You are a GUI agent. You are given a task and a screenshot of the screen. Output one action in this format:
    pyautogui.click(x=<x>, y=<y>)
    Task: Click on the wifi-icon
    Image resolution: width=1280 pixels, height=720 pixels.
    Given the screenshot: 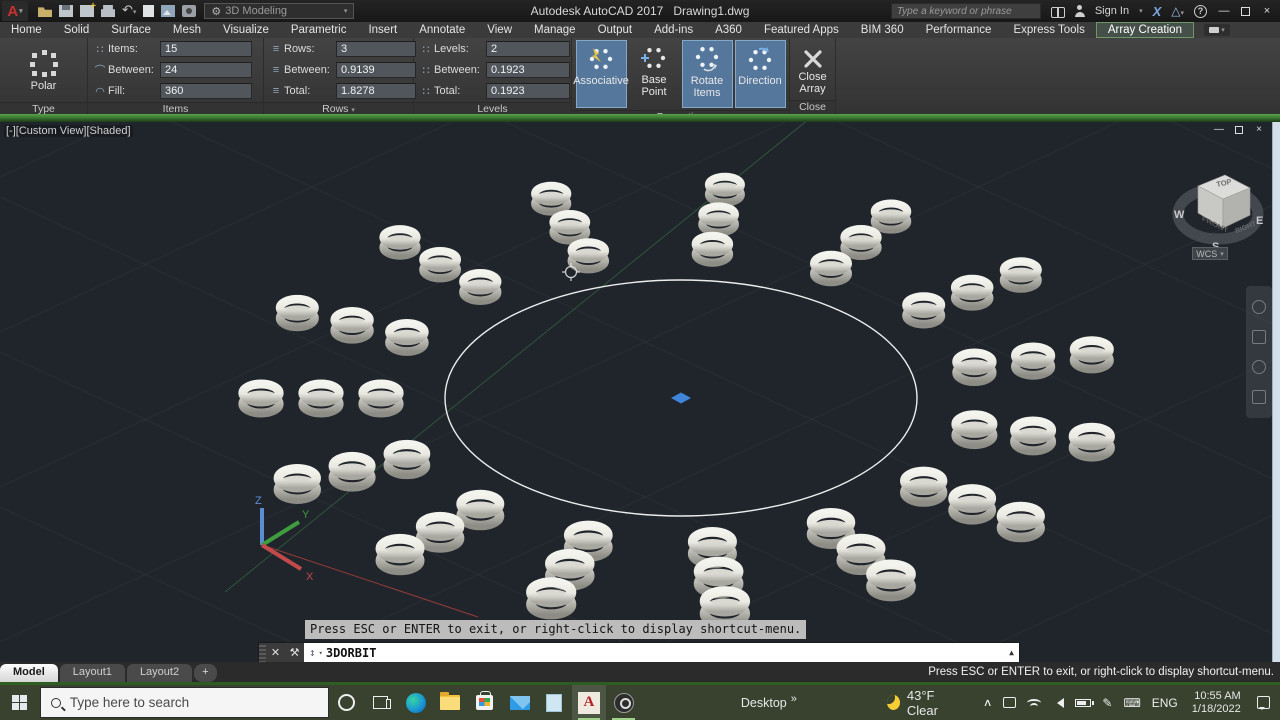 What is the action you would take?
    pyautogui.click(x=1034, y=702)
    